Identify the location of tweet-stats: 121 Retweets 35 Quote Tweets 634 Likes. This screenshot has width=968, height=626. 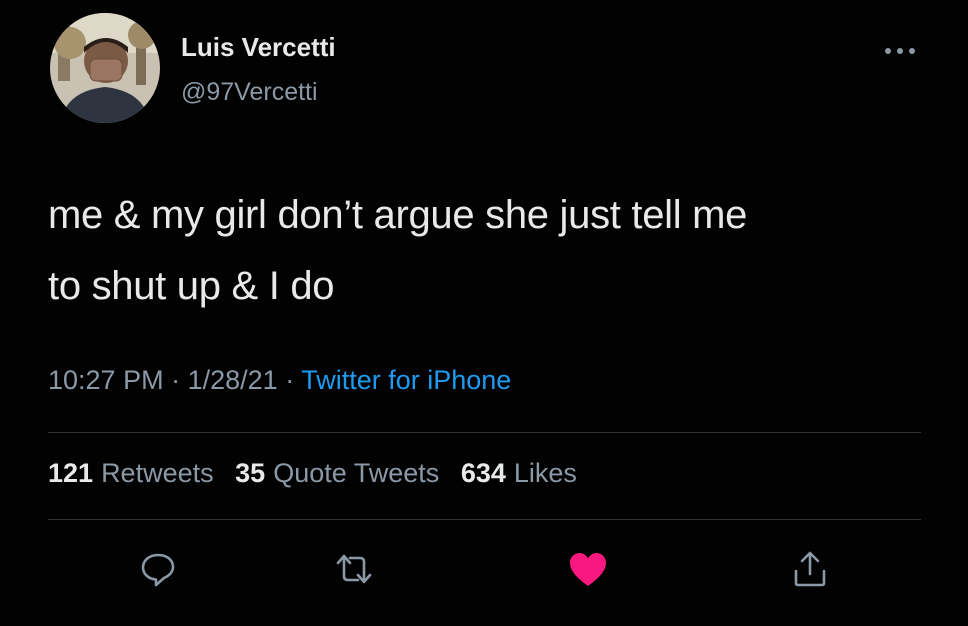
(319, 473).